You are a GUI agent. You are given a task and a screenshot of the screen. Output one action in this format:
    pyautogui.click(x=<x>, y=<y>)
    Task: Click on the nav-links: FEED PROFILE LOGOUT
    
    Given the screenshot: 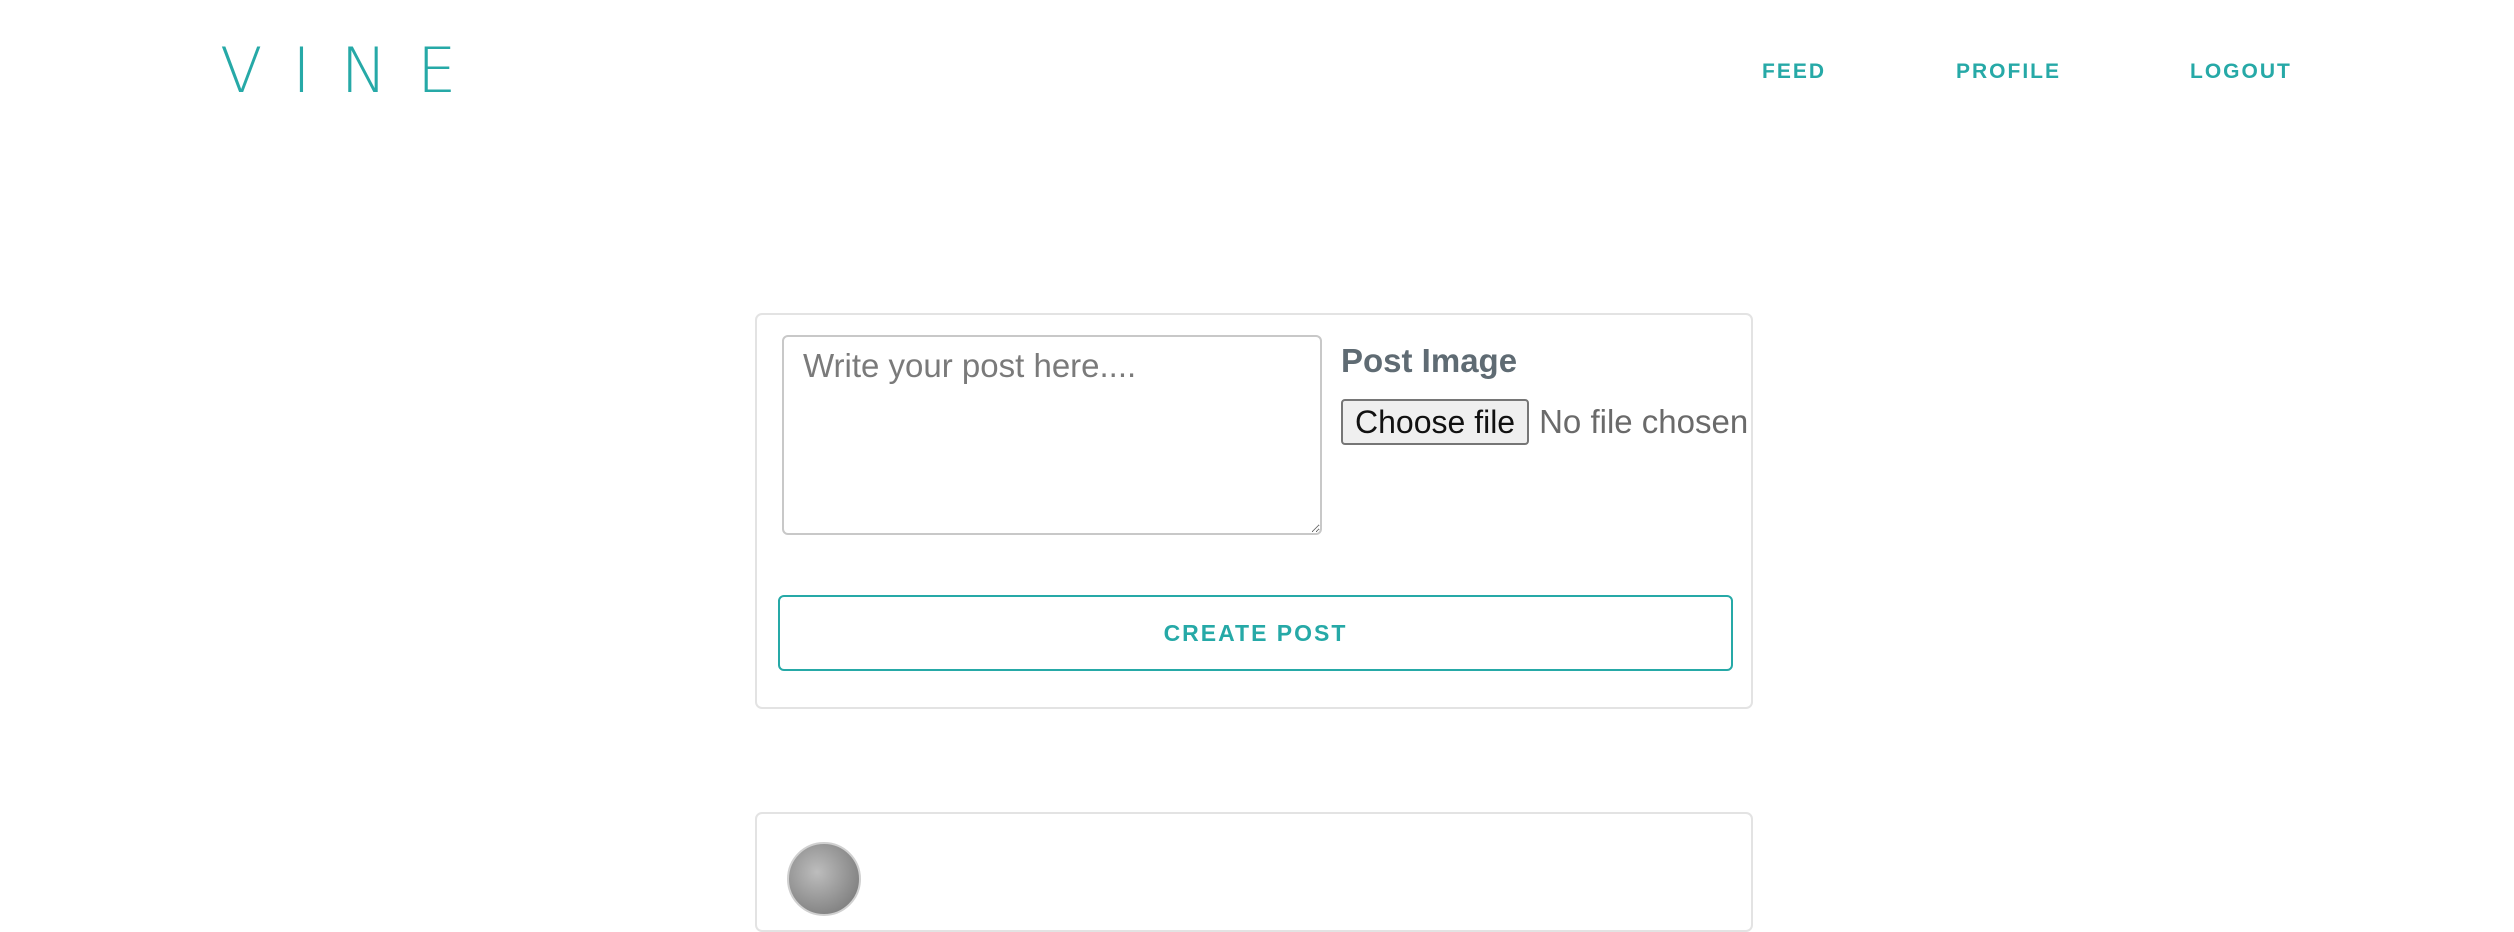 What is the action you would take?
    pyautogui.click(x=1257, y=75)
    